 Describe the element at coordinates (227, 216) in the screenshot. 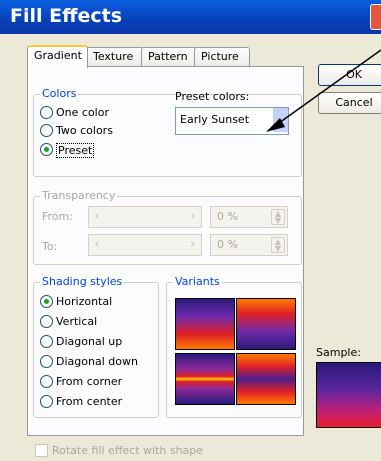

I see `from-value: 0 %` at that location.